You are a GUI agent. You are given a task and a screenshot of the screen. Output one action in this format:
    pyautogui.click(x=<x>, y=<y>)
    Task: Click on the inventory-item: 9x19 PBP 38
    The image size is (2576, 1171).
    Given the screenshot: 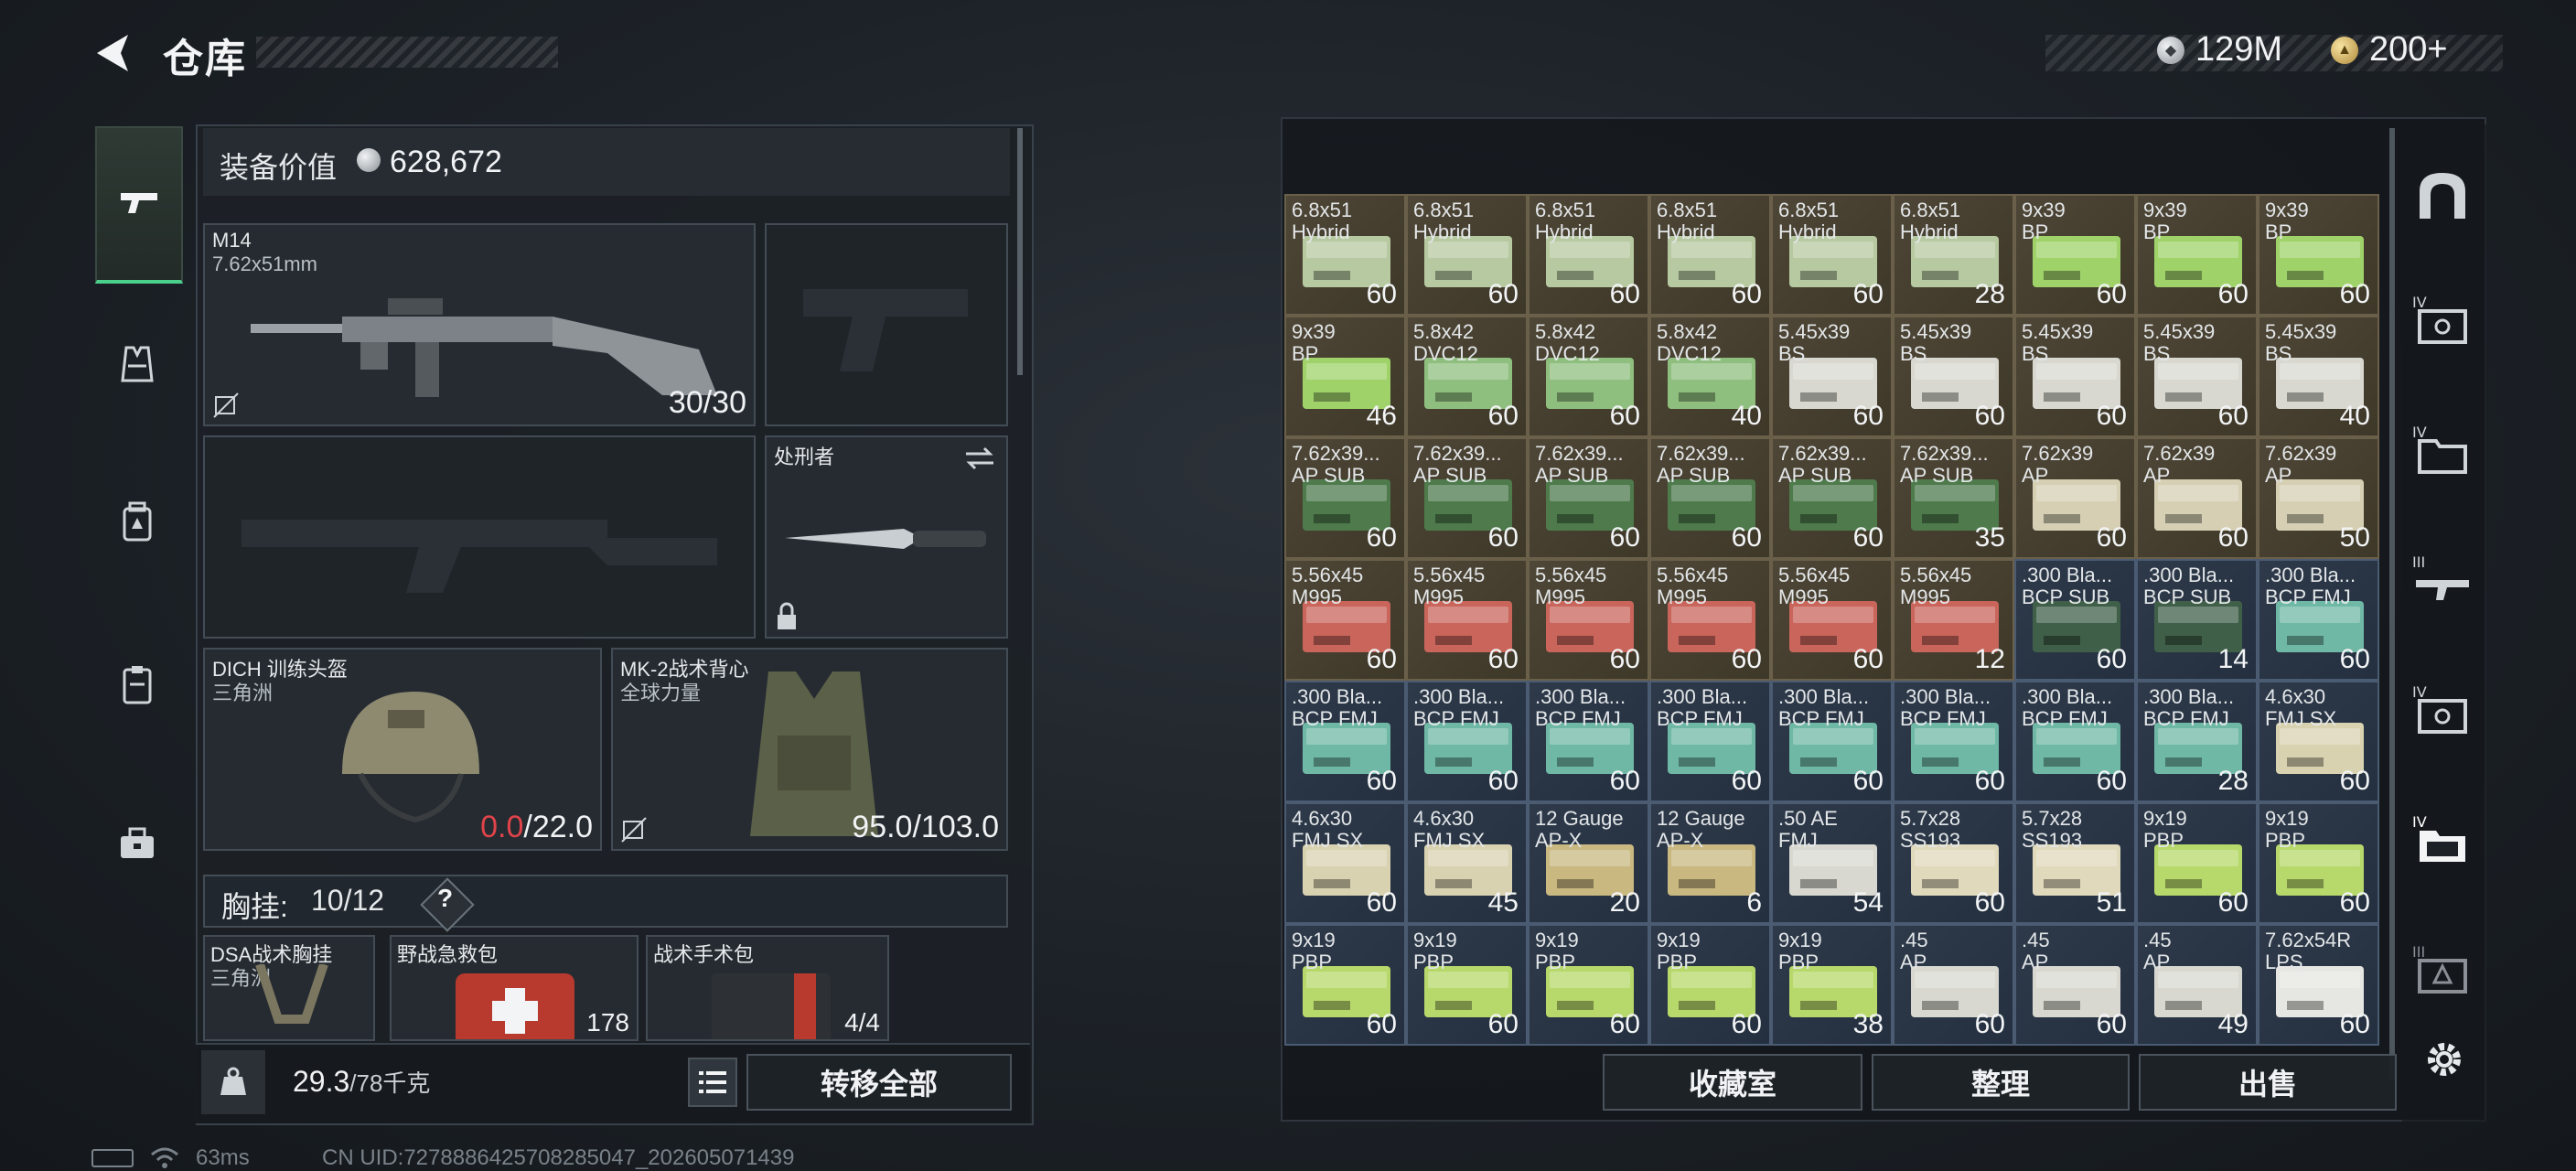 What is the action you would take?
    pyautogui.click(x=1832, y=985)
    